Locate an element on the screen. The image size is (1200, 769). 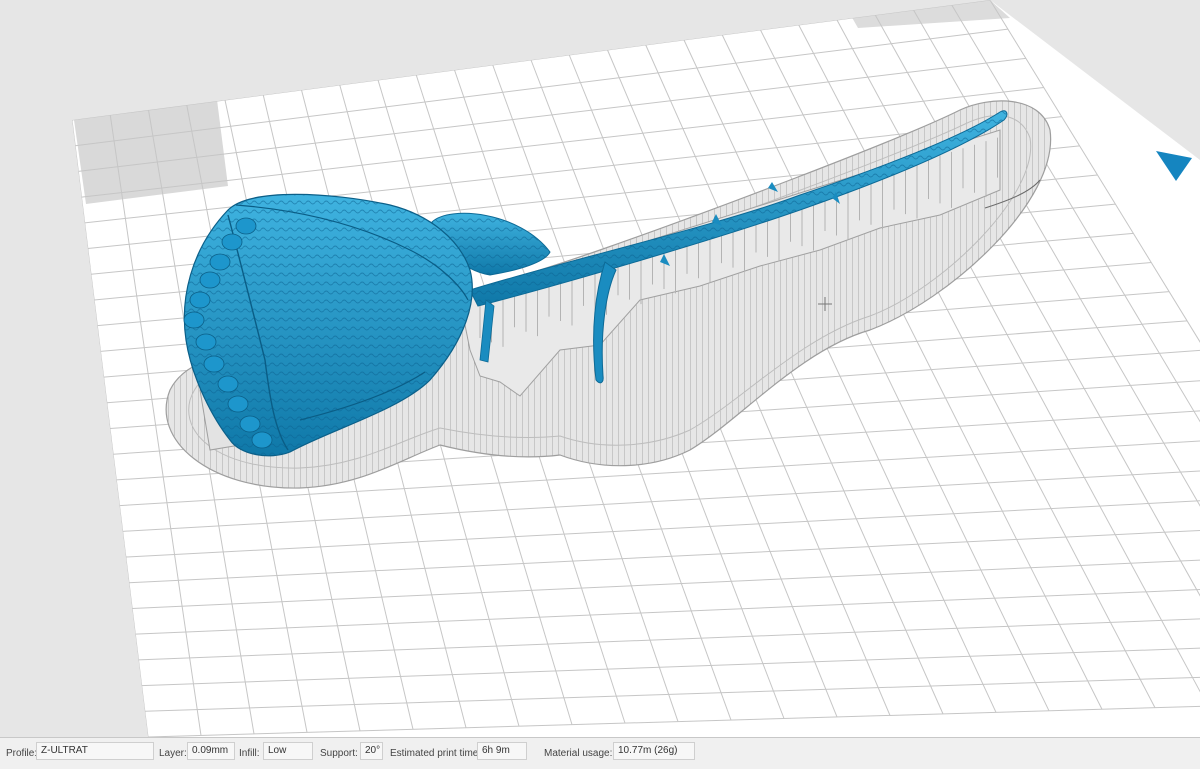
print-time-label: Estimated print time: is located at coordinates (436, 753).